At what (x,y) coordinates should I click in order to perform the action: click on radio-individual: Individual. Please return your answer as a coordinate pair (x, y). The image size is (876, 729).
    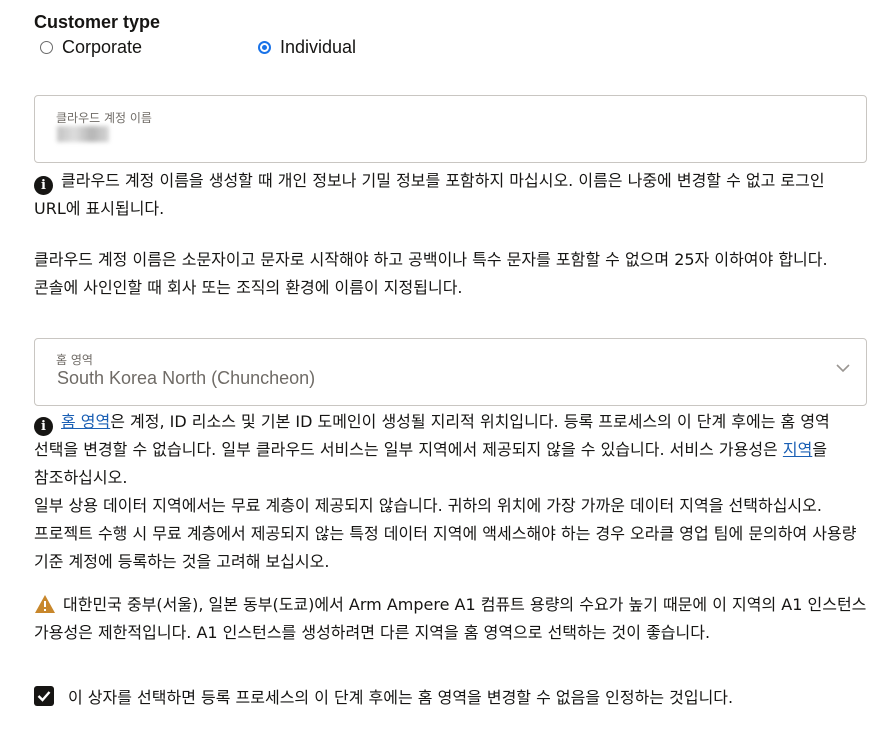
    Looking at the image, I should click on (307, 47).